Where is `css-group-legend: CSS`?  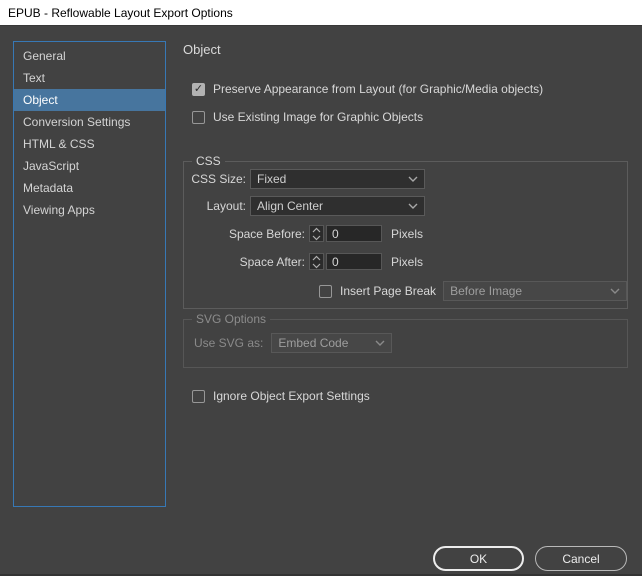
css-group-legend: CSS is located at coordinates (208, 161).